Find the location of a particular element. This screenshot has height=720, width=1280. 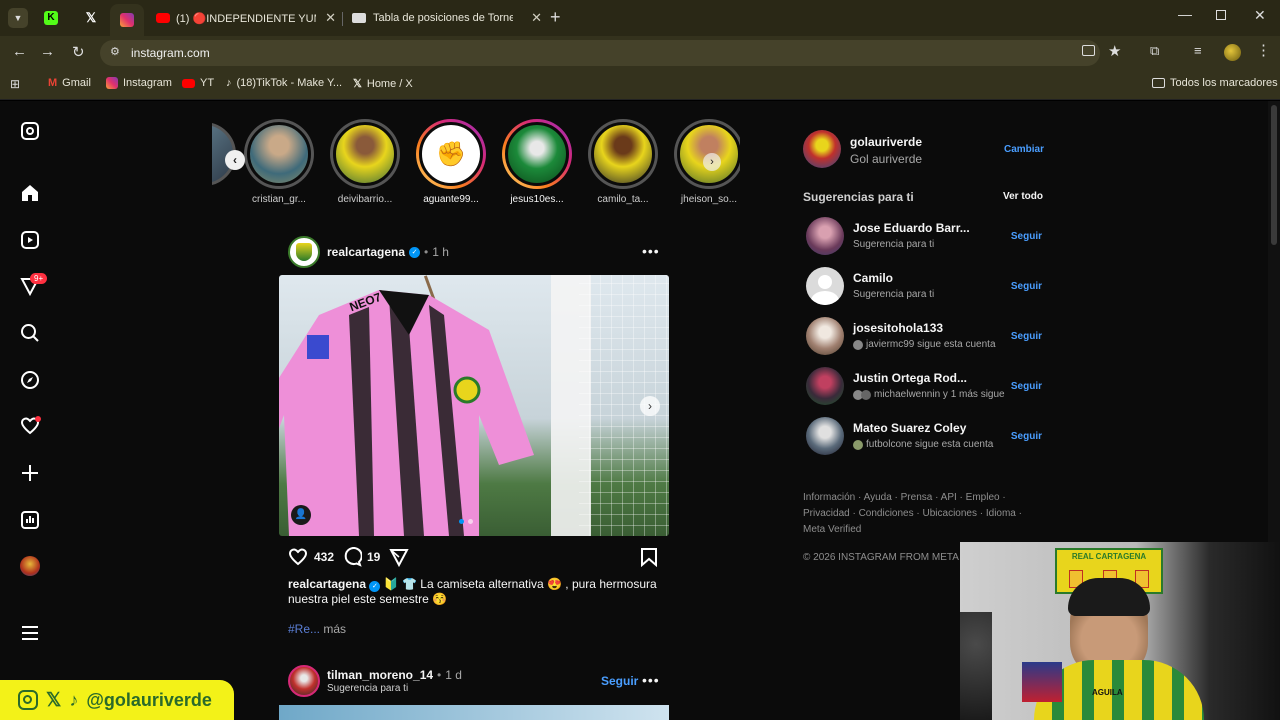

extensions-icon: ⧉ is located at coordinates (1154, 51).